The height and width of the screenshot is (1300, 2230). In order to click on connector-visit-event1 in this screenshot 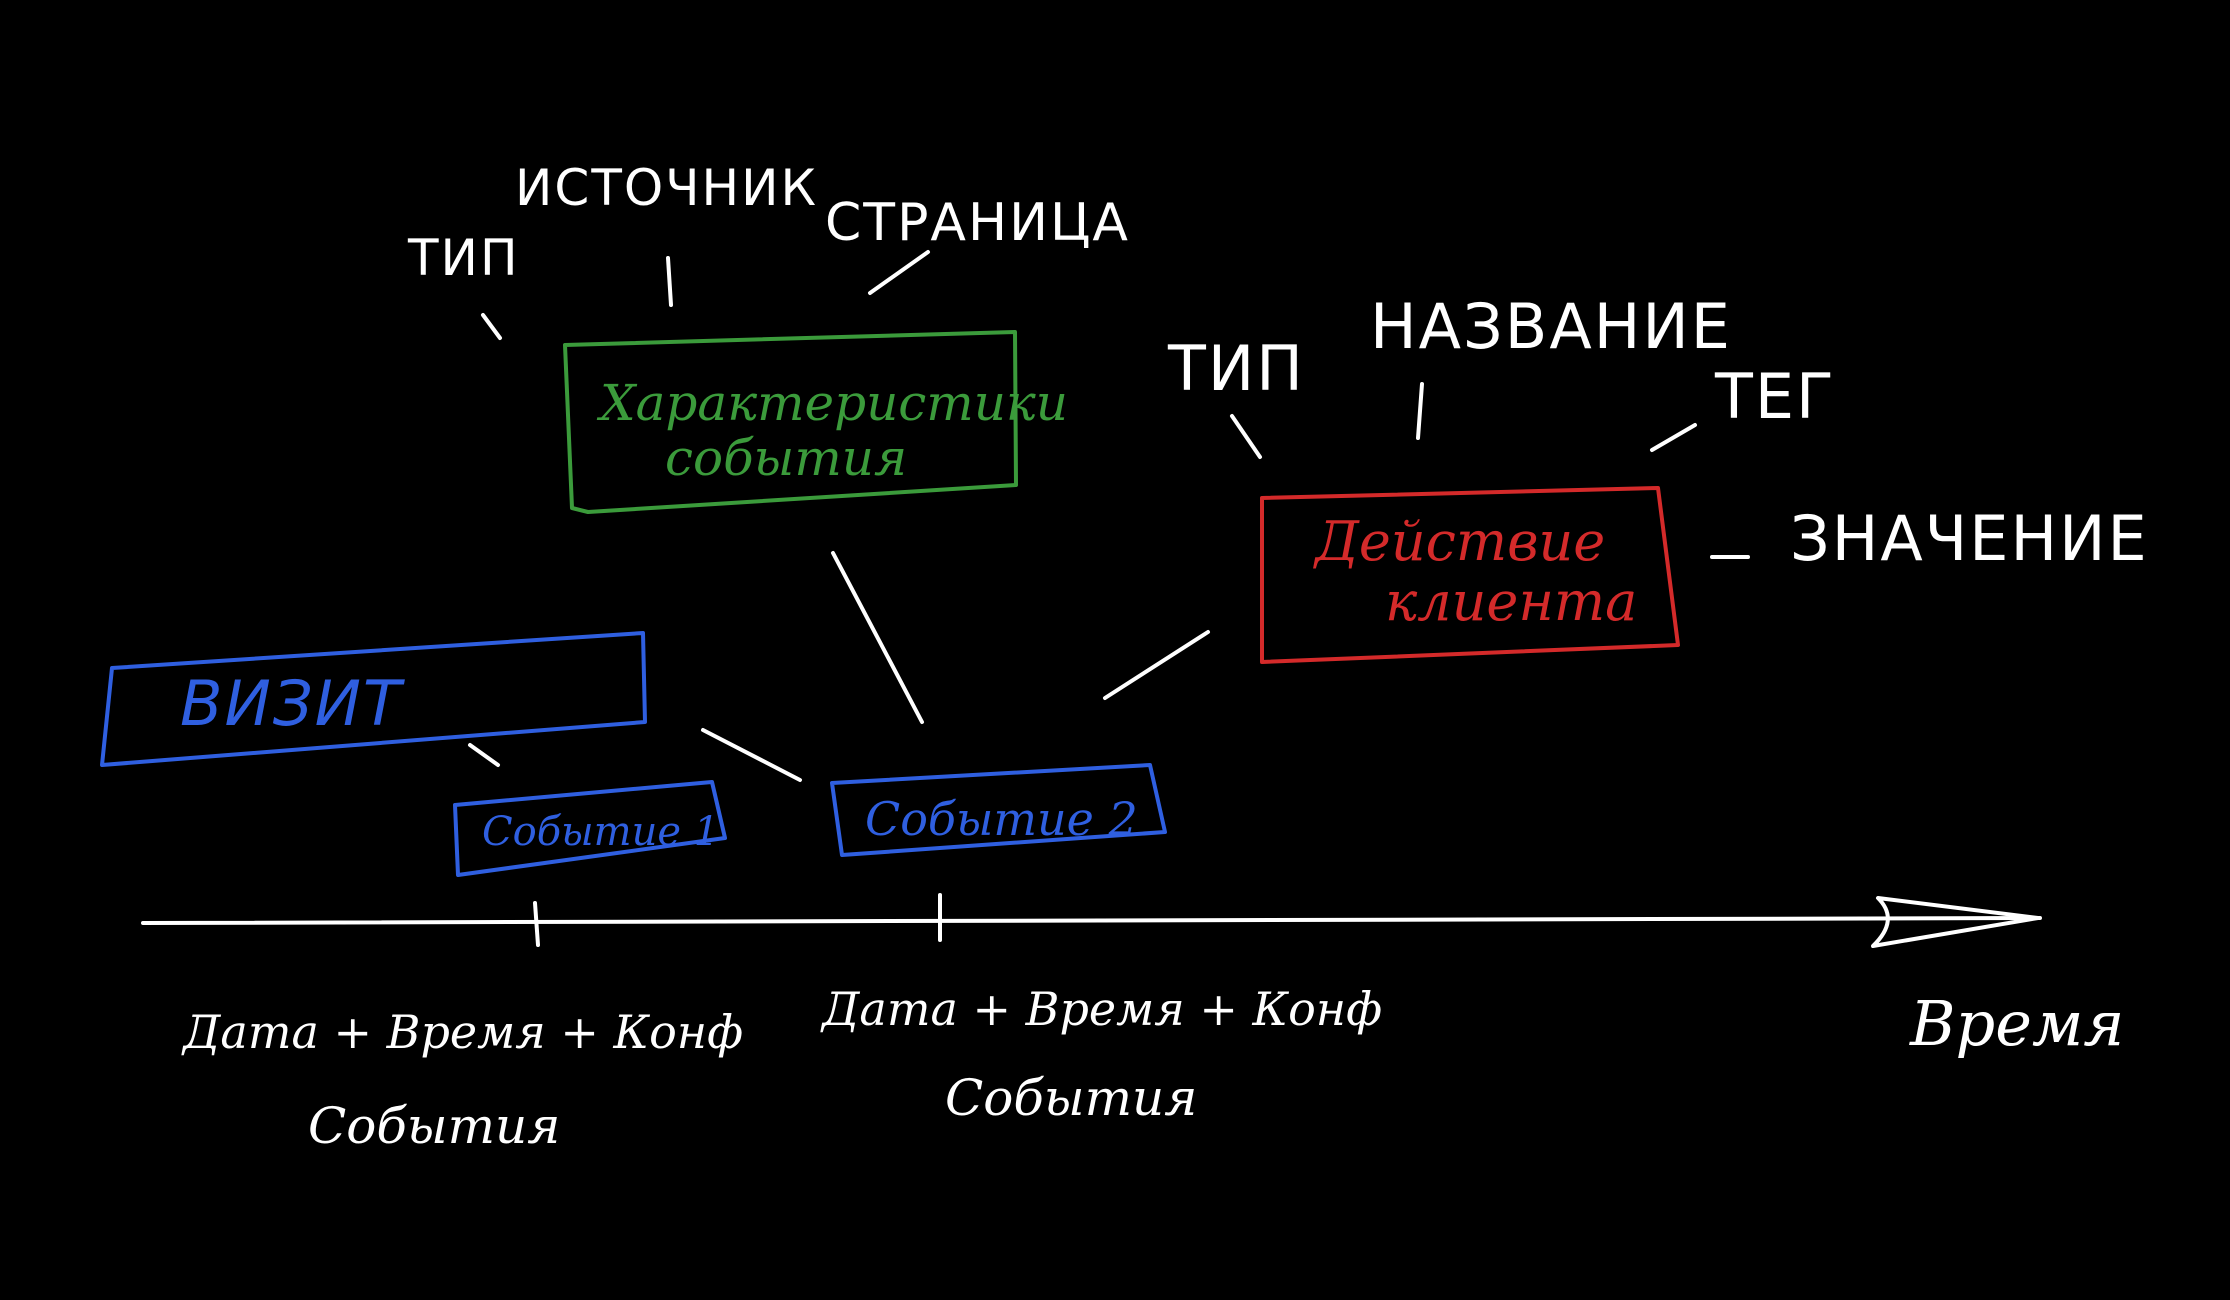, I will do `click(484, 755)`.